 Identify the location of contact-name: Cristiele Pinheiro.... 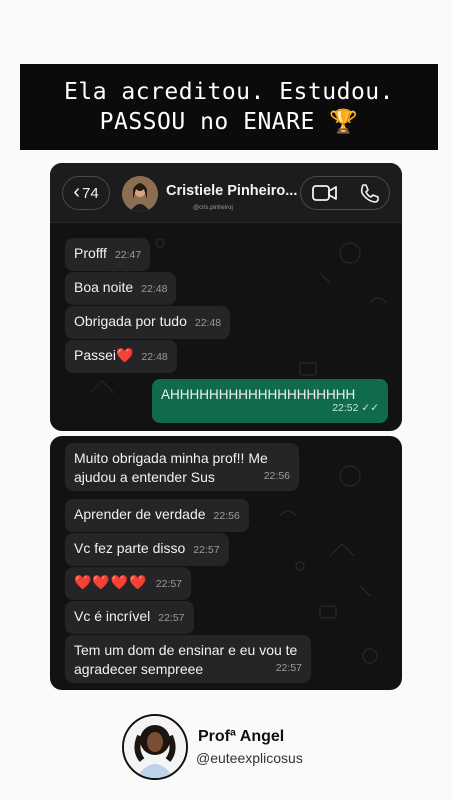
(231, 191).